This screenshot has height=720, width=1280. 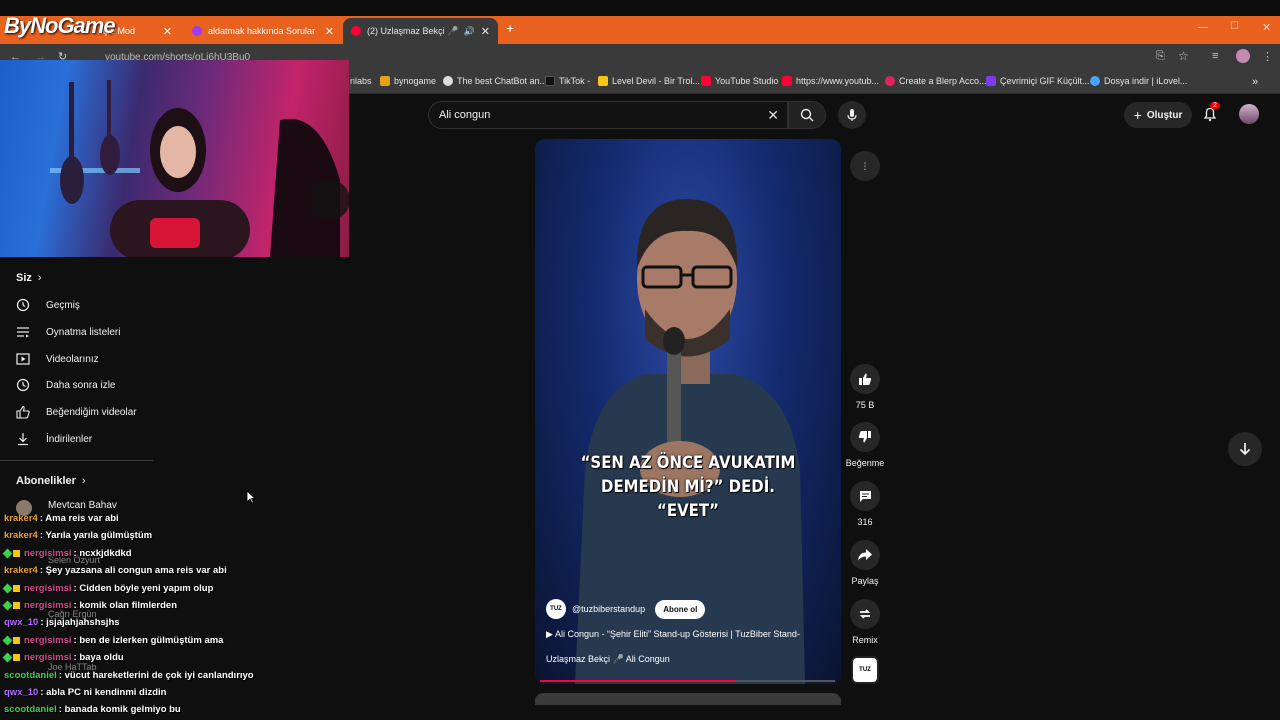 What do you see at coordinates (51, 481) in the screenshot?
I see `sidebar-subscriptions-header: Abonelikler ›` at bounding box center [51, 481].